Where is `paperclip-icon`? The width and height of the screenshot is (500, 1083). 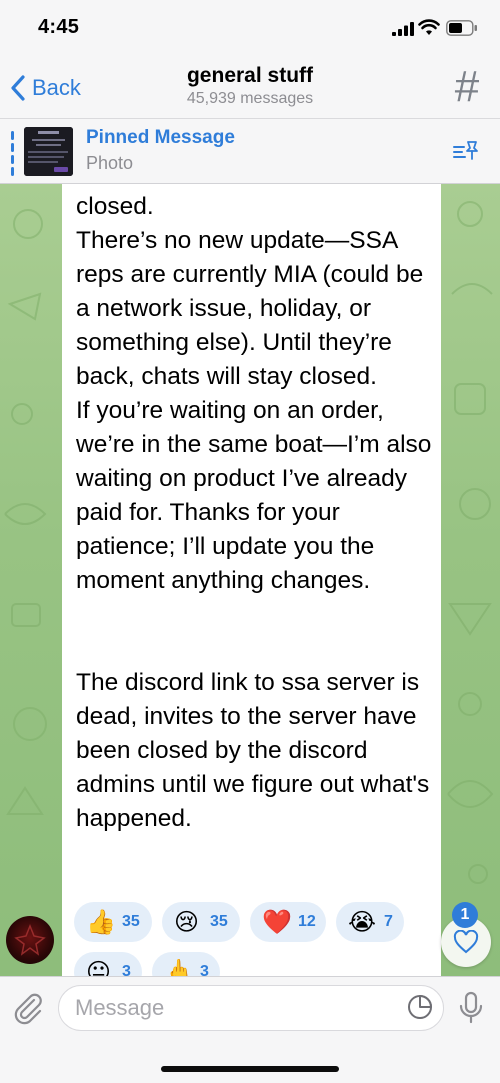
paperclip-icon is located at coordinates (28, 1008).